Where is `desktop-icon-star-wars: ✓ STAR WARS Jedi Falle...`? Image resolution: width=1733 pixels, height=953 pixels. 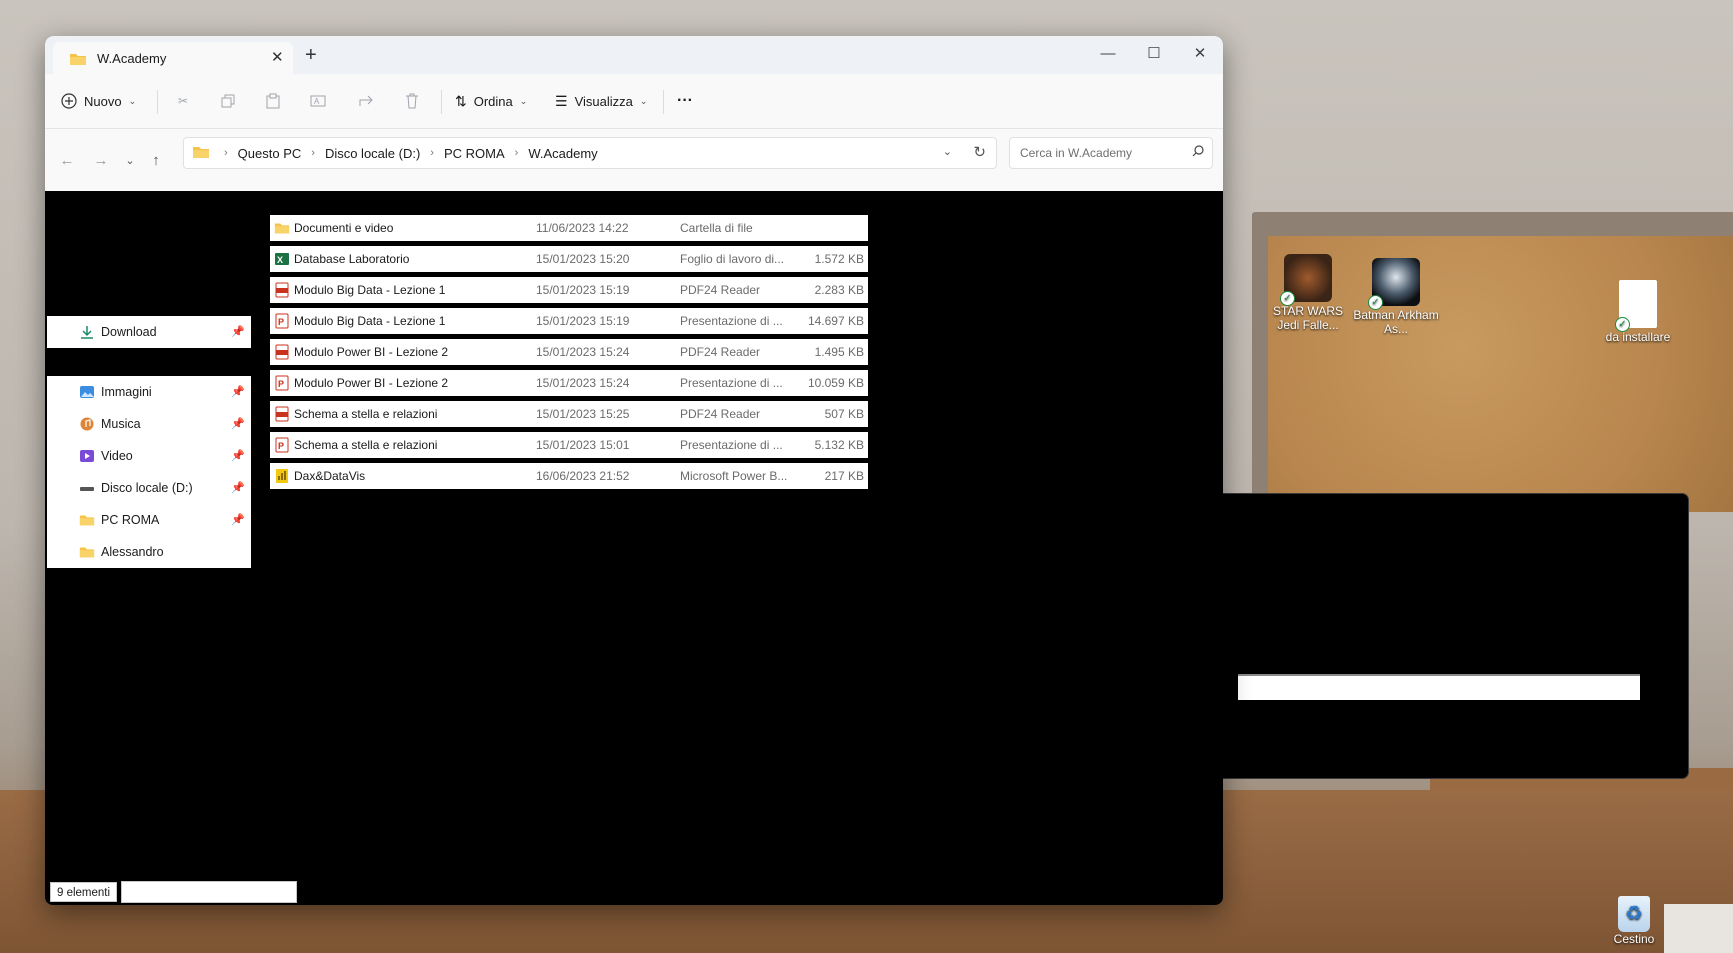 desktop-icon-star-wars: ✓ STAR WARS Jedi Falle... is located at coordinates (1308, 293).